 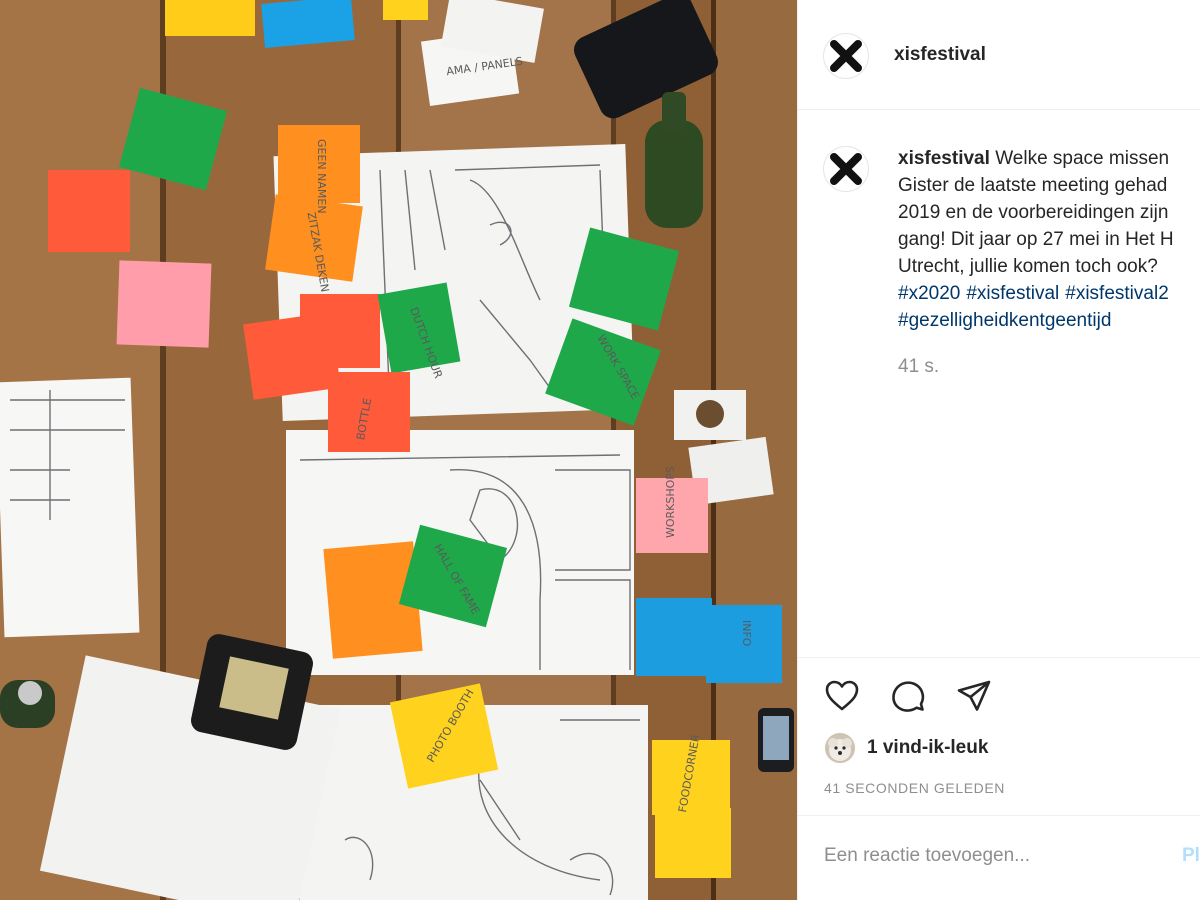 I want to click on caption-avatar, so click(x=846, y=169).